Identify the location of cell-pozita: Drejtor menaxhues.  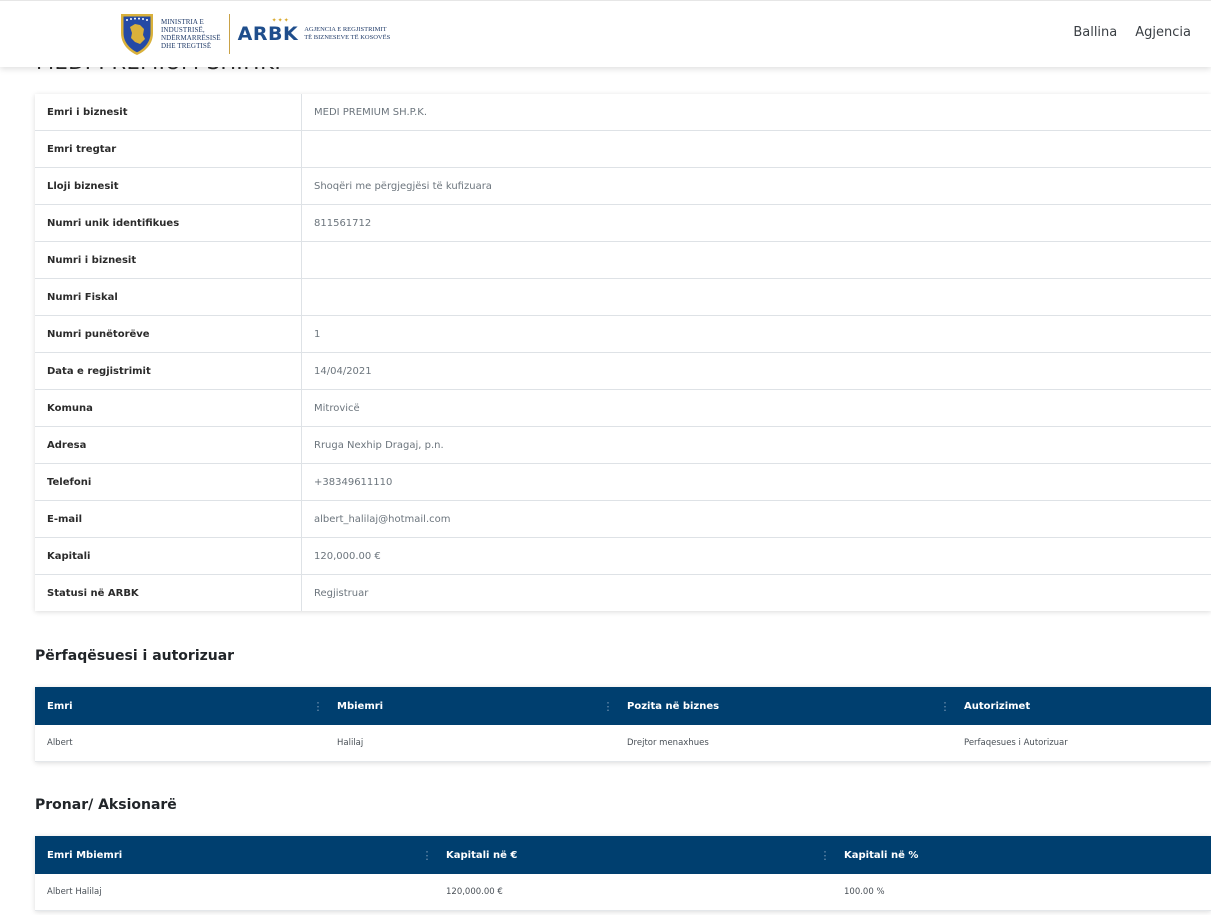
(668, 743).